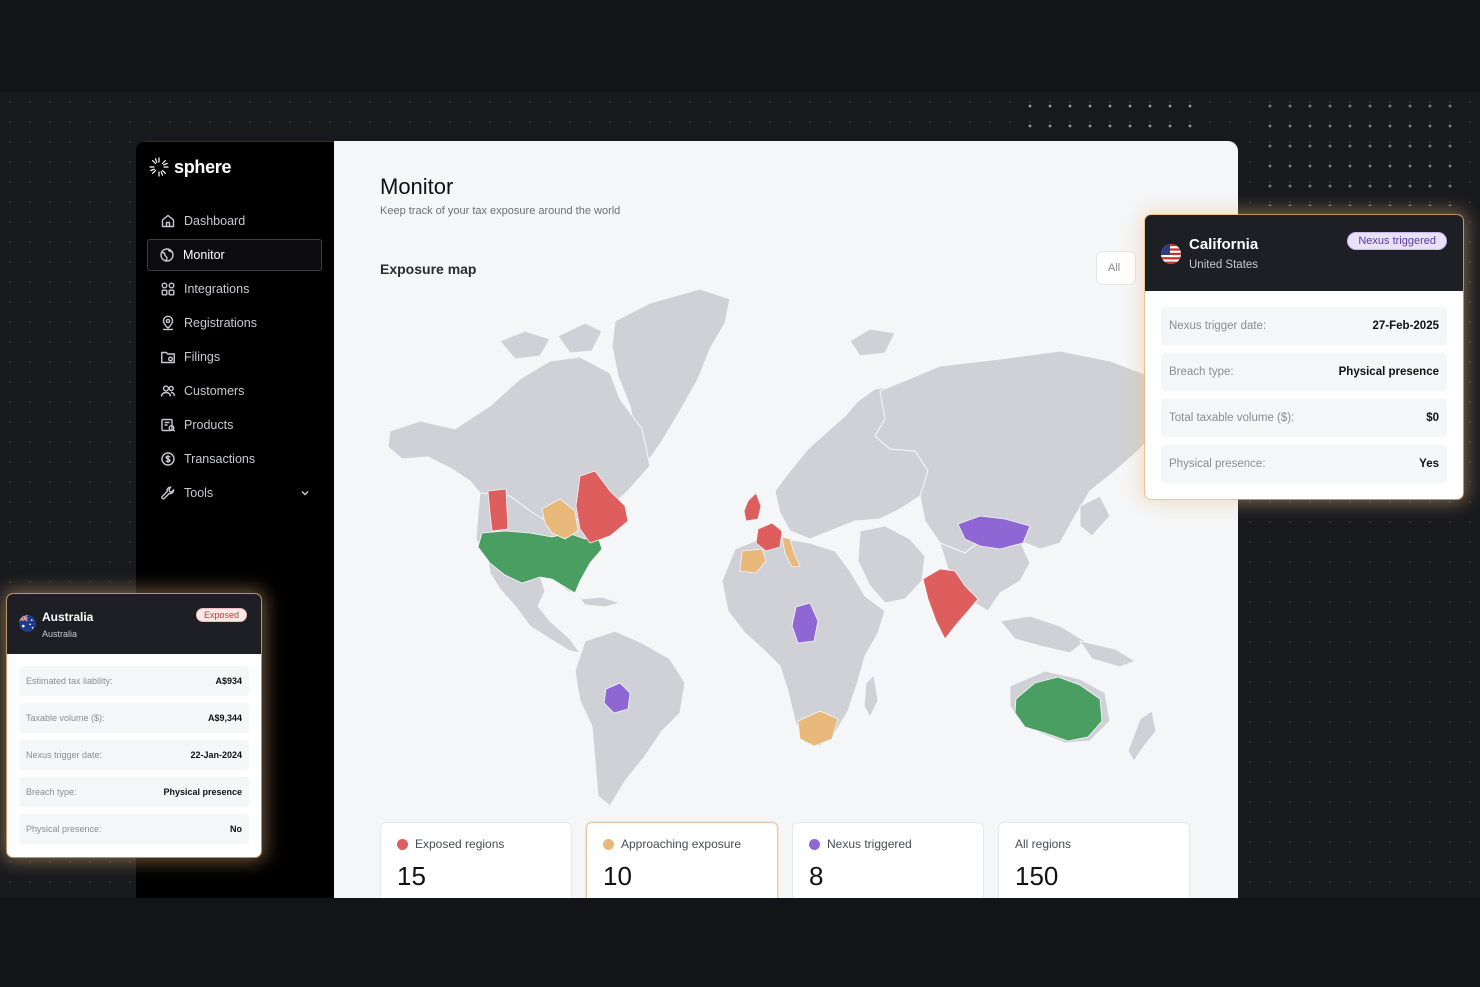  Describe the element at coordinates (498, 510) in the screenshot. I see `region-canada-west` at that location.